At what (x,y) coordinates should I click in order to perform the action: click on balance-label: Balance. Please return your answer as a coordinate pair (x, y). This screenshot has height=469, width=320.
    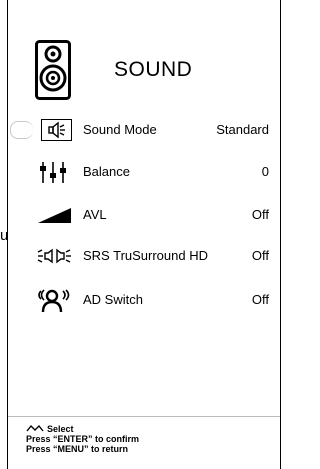
    Looking at the image, I should click on (106, 171).